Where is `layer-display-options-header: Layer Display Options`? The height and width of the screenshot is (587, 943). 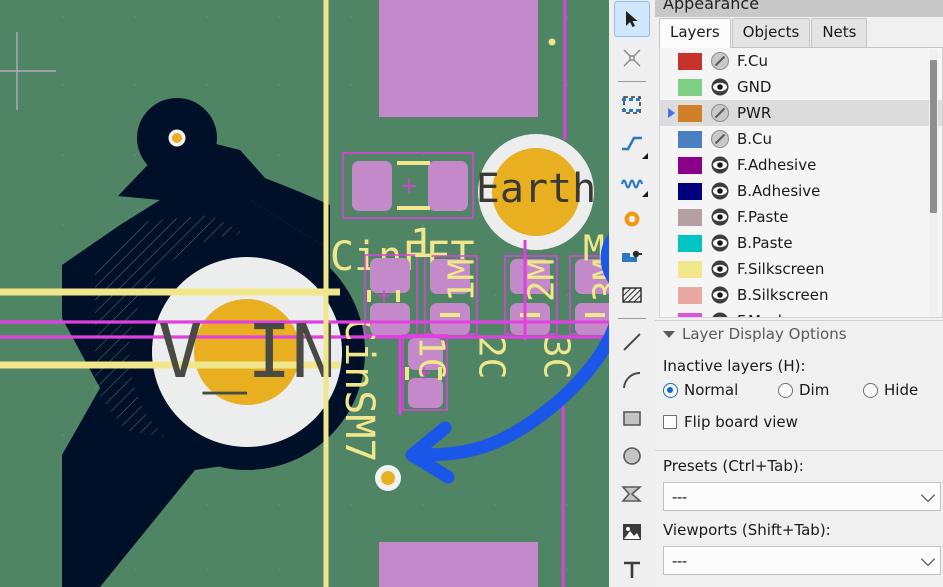
layer-display-options-header: Layer Display Options is located at coordinates (755, 334).